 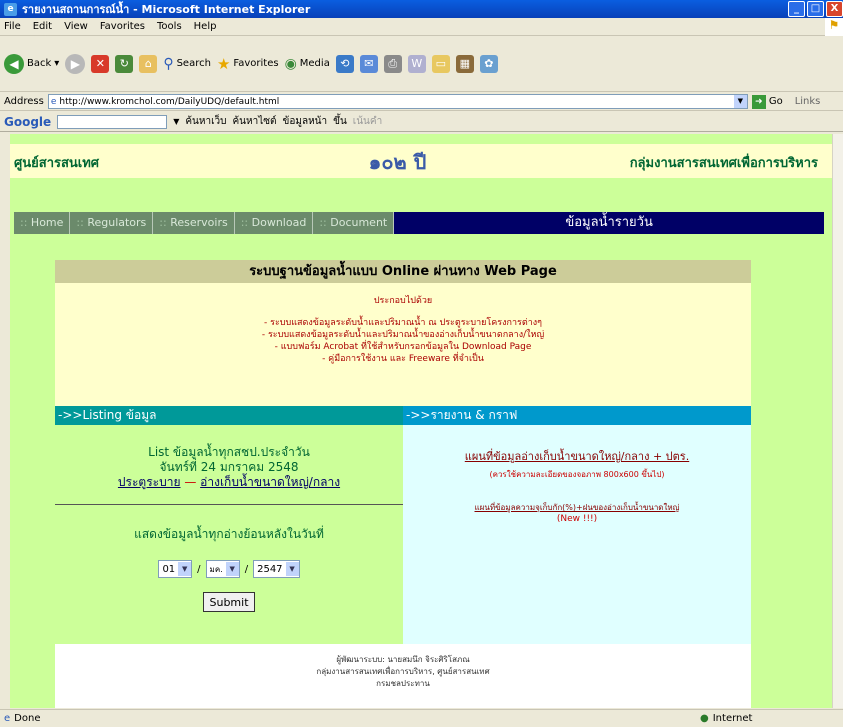 What do you see at coordinates (368, 63) in the screenshot?
I see `mail-icon: ✉` at bounding box center [368, 63].